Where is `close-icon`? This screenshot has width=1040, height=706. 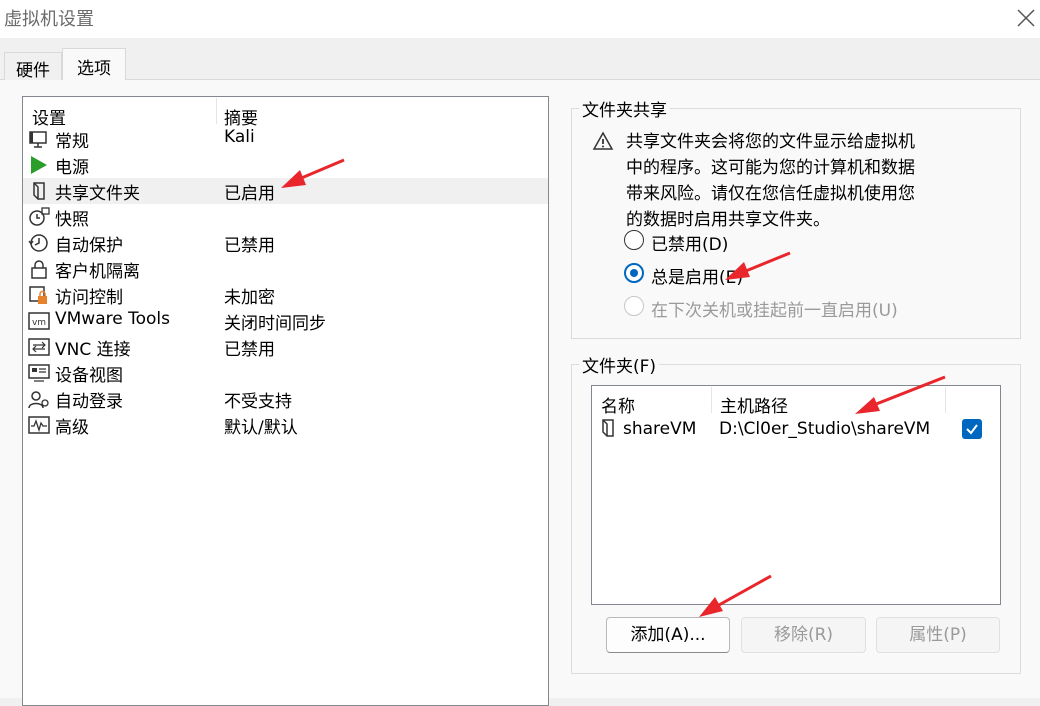
close-icon is located at coordinates (1026, 18).